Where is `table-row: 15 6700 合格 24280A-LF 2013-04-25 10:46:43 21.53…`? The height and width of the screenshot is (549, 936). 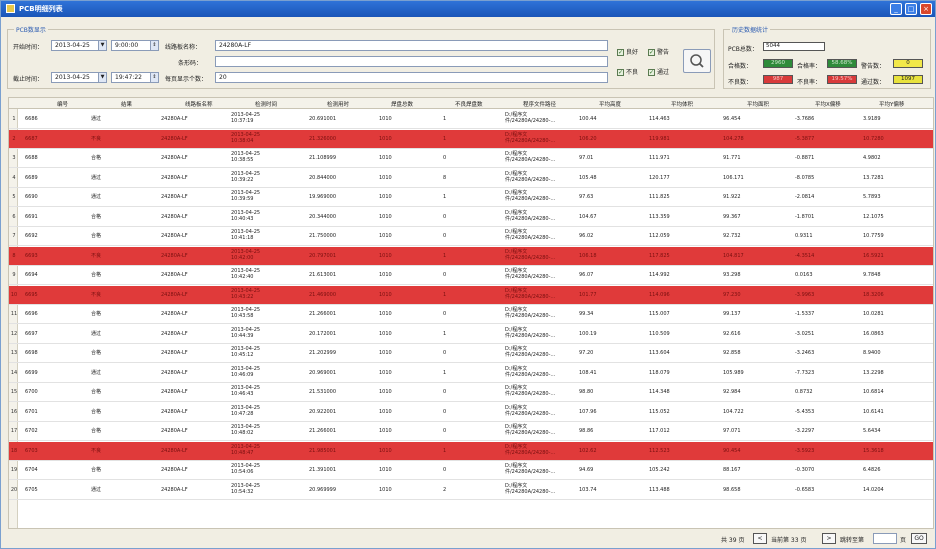
table-row: 15 6700 合格 24280A-LF 2013-04-25 10:46:43 21.53… is located at coordinates (471, 392).